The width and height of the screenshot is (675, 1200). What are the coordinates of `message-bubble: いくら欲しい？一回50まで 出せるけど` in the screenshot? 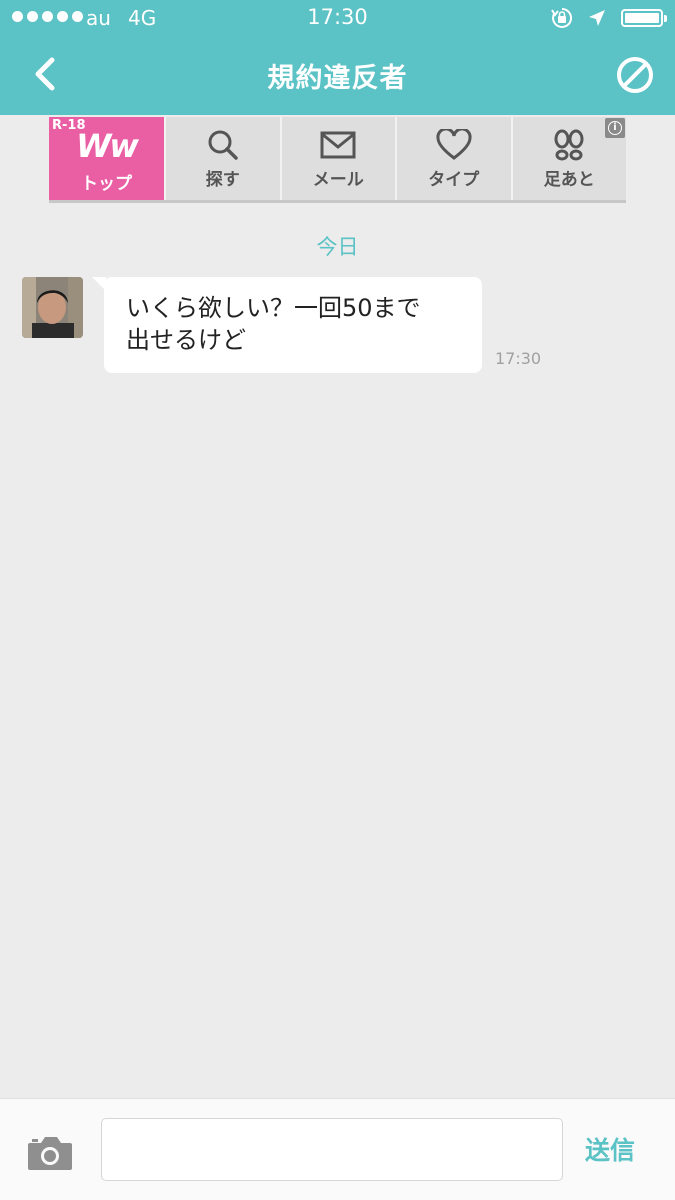 It's located at (287, 325).